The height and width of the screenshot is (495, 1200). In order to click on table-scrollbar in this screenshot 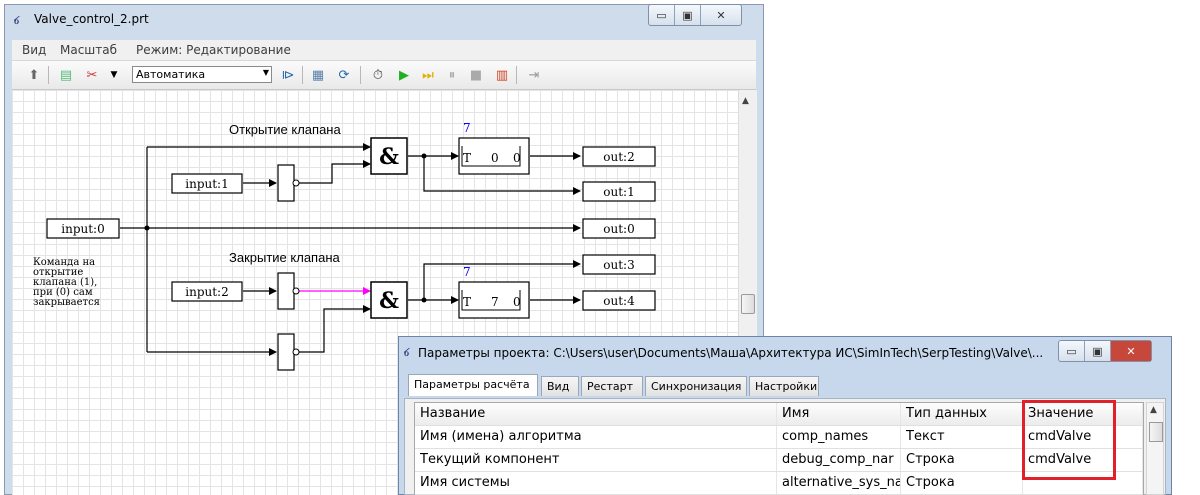, I will do `click(1155, 448)`.